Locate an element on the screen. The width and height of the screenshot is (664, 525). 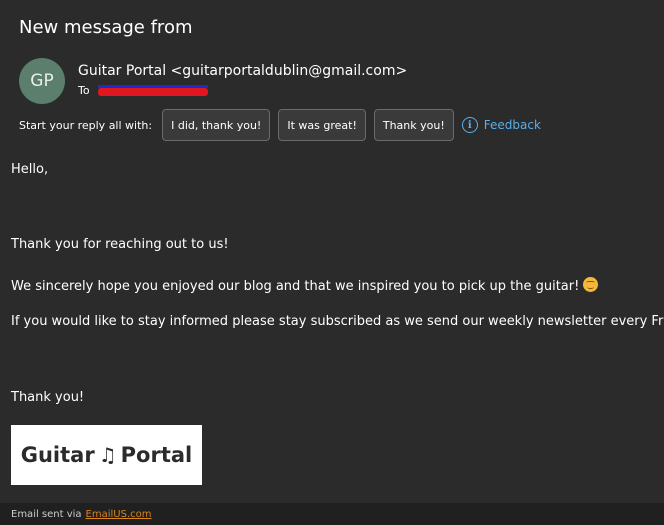
email-footer: Email sent via EmailUS.com is located at coordinates (332, 514).